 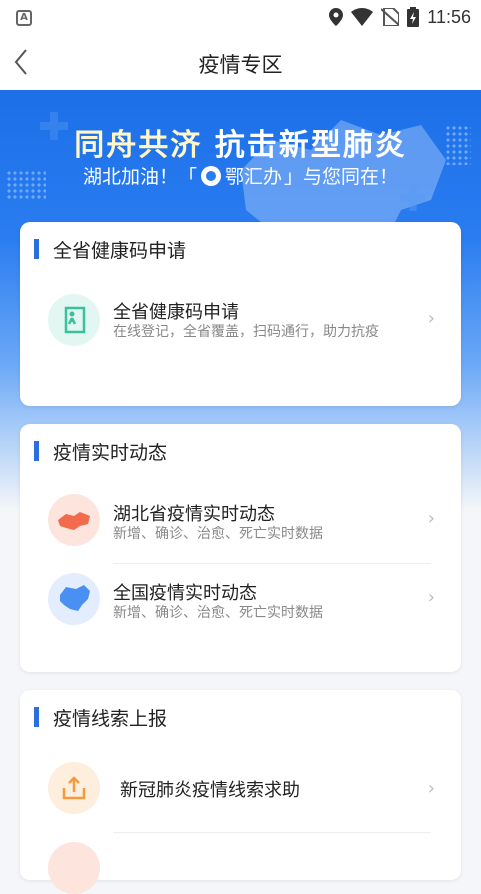 What do you see at coordinates (449, 16) in the screenshot?
I see `clock: 11:56` at bounding box center [449, 16].